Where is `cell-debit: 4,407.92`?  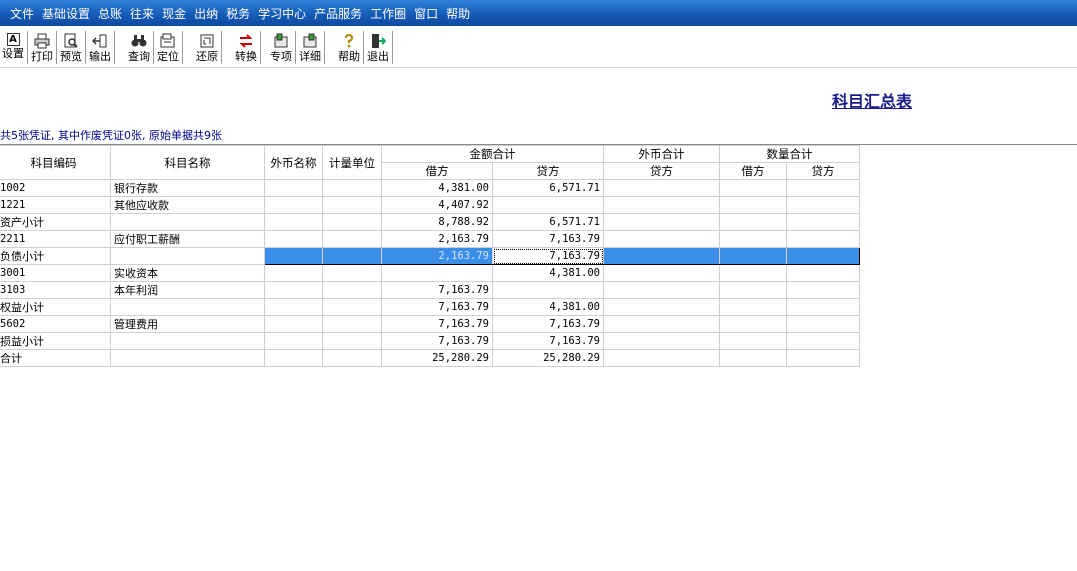
cell-debit: 4,407.92 is located at coordinates (437, 205).